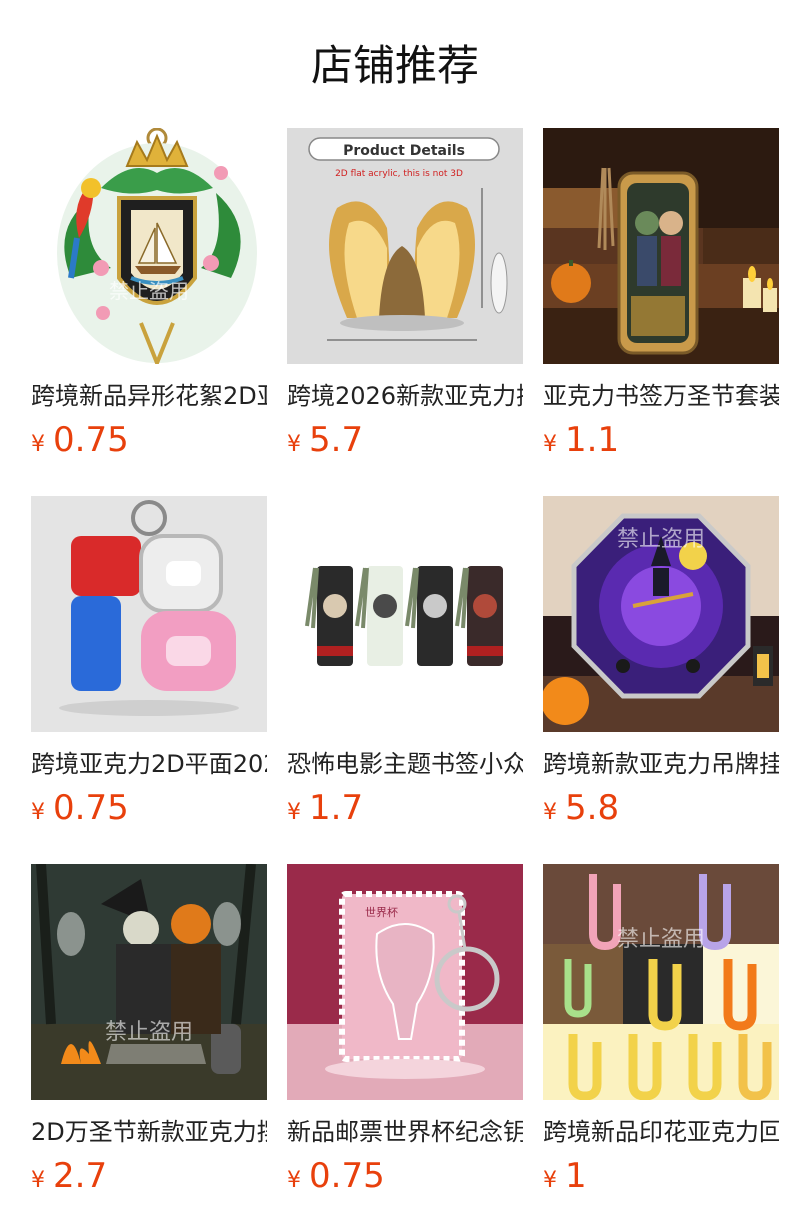 This screenshot has width=790, height=1232. Describe the element at coordinates (405, 1132) in the screenshot. I see `product-name: 新品邮票世界杯纪念钥匙扣` at that location.